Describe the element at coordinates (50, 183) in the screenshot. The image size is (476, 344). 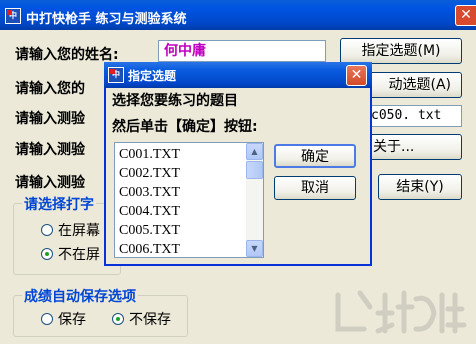
I see `row5-label: 请输入测验` at that location.